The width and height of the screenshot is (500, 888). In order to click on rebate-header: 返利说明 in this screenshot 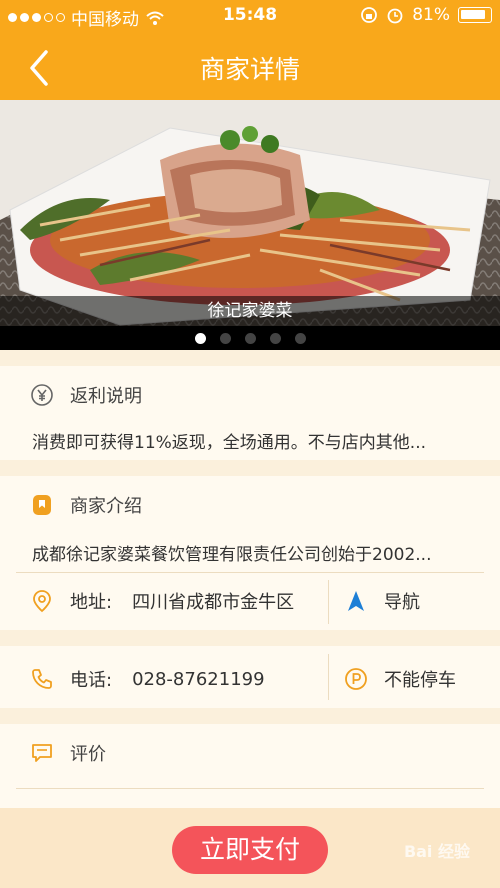, I will do `click(86, 395)`.